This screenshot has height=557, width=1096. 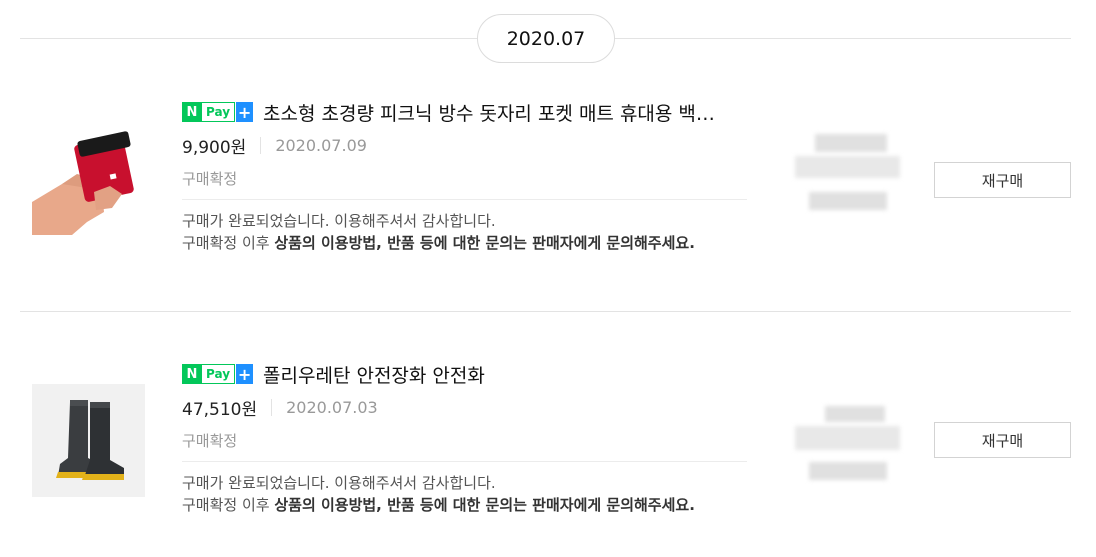 I want to click on order-date: 2020.07.03, so click(x=332, y=407).